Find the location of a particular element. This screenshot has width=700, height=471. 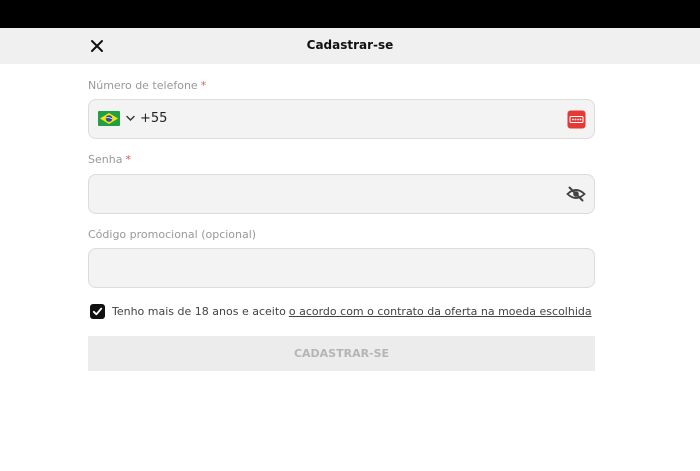

promo-input is located at coordinates (327, 268).